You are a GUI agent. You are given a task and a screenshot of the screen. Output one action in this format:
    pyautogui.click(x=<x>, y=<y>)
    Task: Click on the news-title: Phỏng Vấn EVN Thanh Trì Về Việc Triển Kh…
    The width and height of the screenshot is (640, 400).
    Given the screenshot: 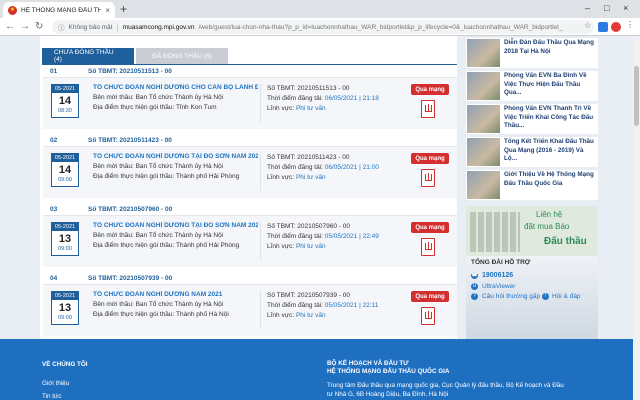 What is the action you would take?
    pyautogui.click(x=550, y=119)
    